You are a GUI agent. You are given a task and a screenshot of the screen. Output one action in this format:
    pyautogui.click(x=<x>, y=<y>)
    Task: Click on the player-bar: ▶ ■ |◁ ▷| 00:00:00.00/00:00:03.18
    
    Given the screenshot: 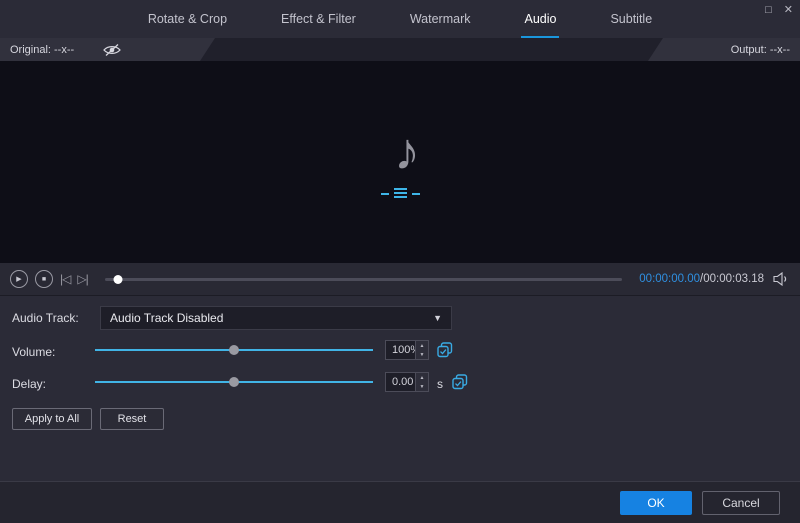 What is the action you would take?
    pyautogui.click(x=400, y=279)
    